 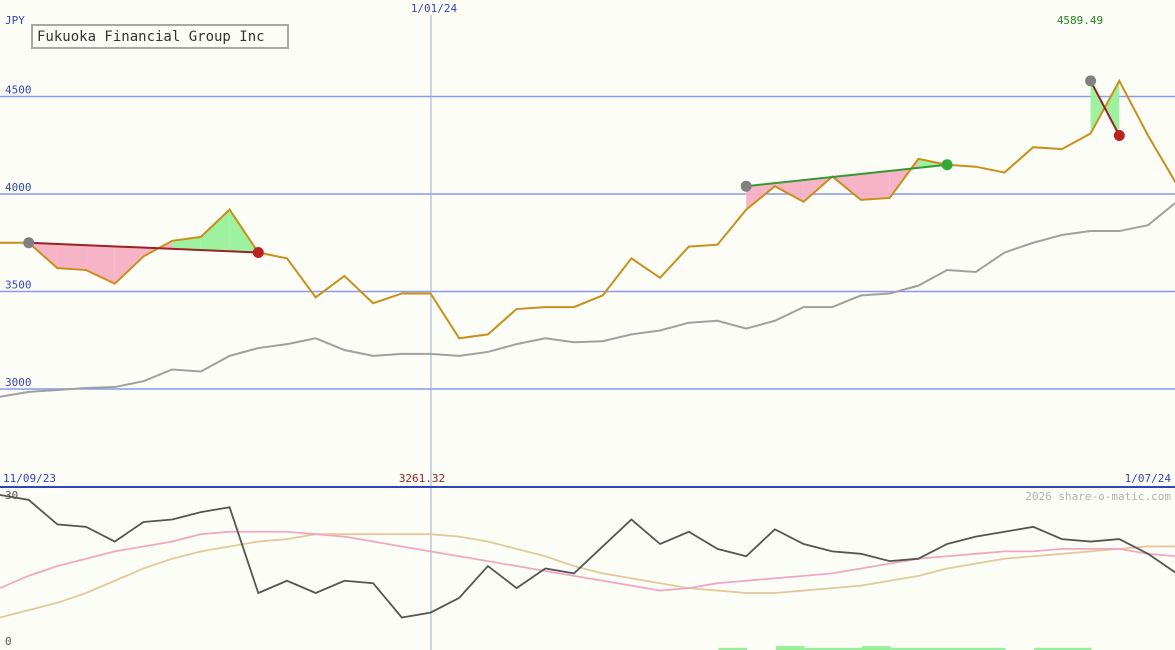 I want to click on watermark: 2026 share-o-matic.com, so click(x=1098, y=496).